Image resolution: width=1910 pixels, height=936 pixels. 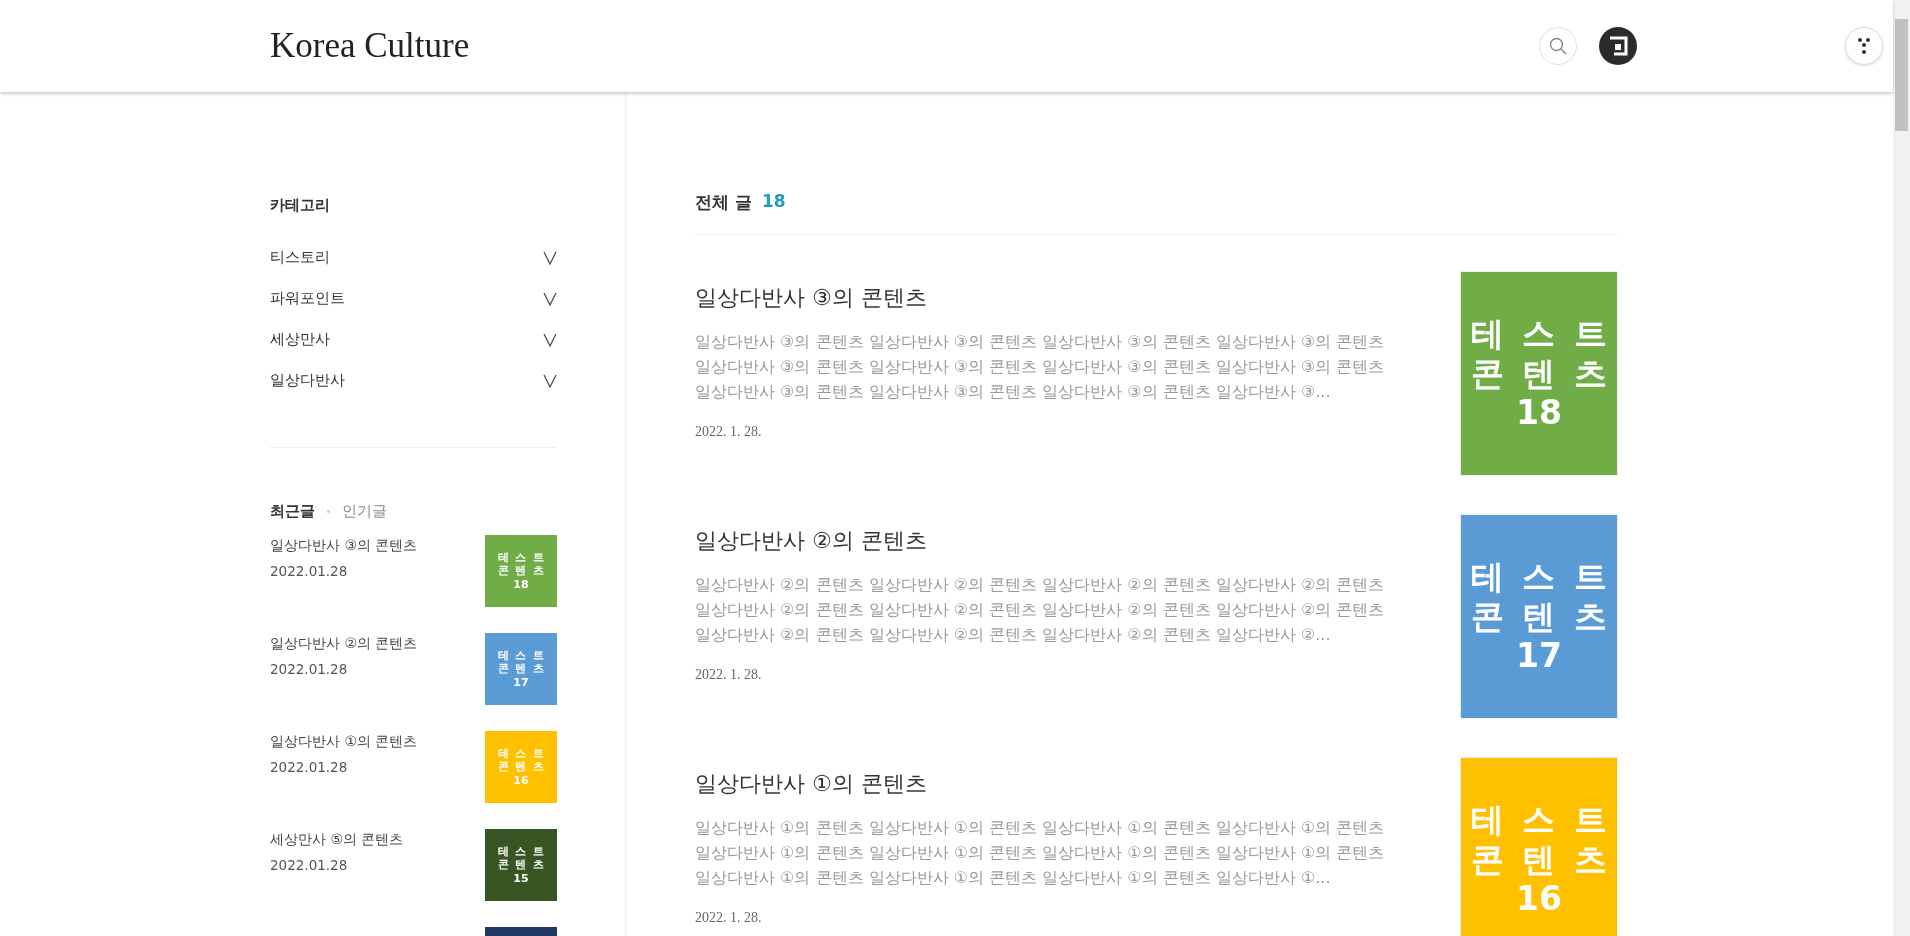 I want to click on post-link: 일상다반사 ③의 콘텐츠, so click(x=344, y=546).